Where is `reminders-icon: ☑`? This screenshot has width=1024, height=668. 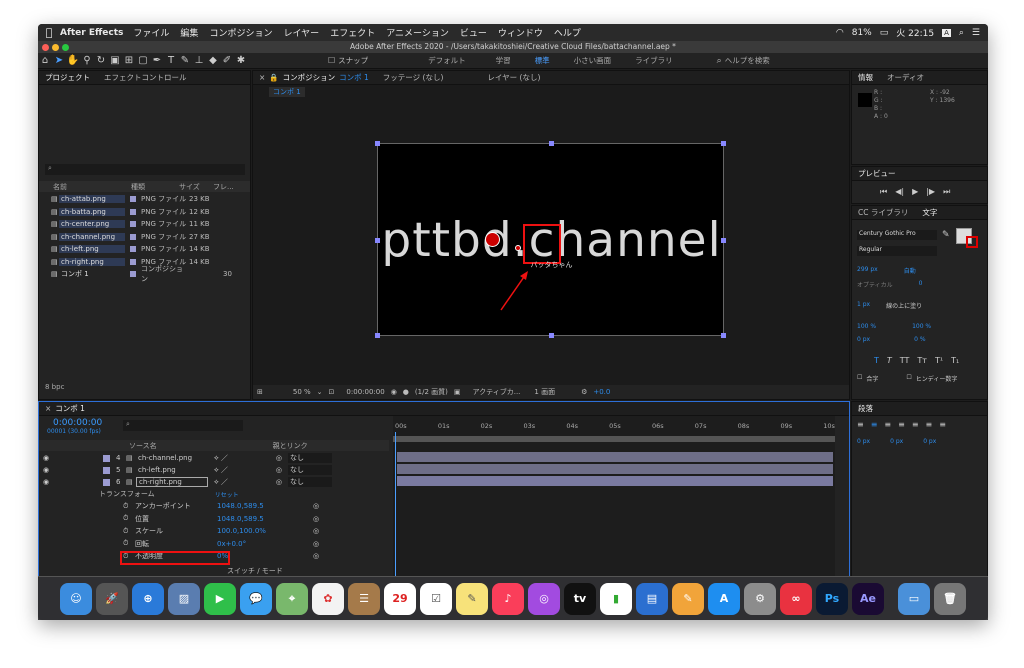
reminders-icon: ☑ is located at coordinates (436, 598).